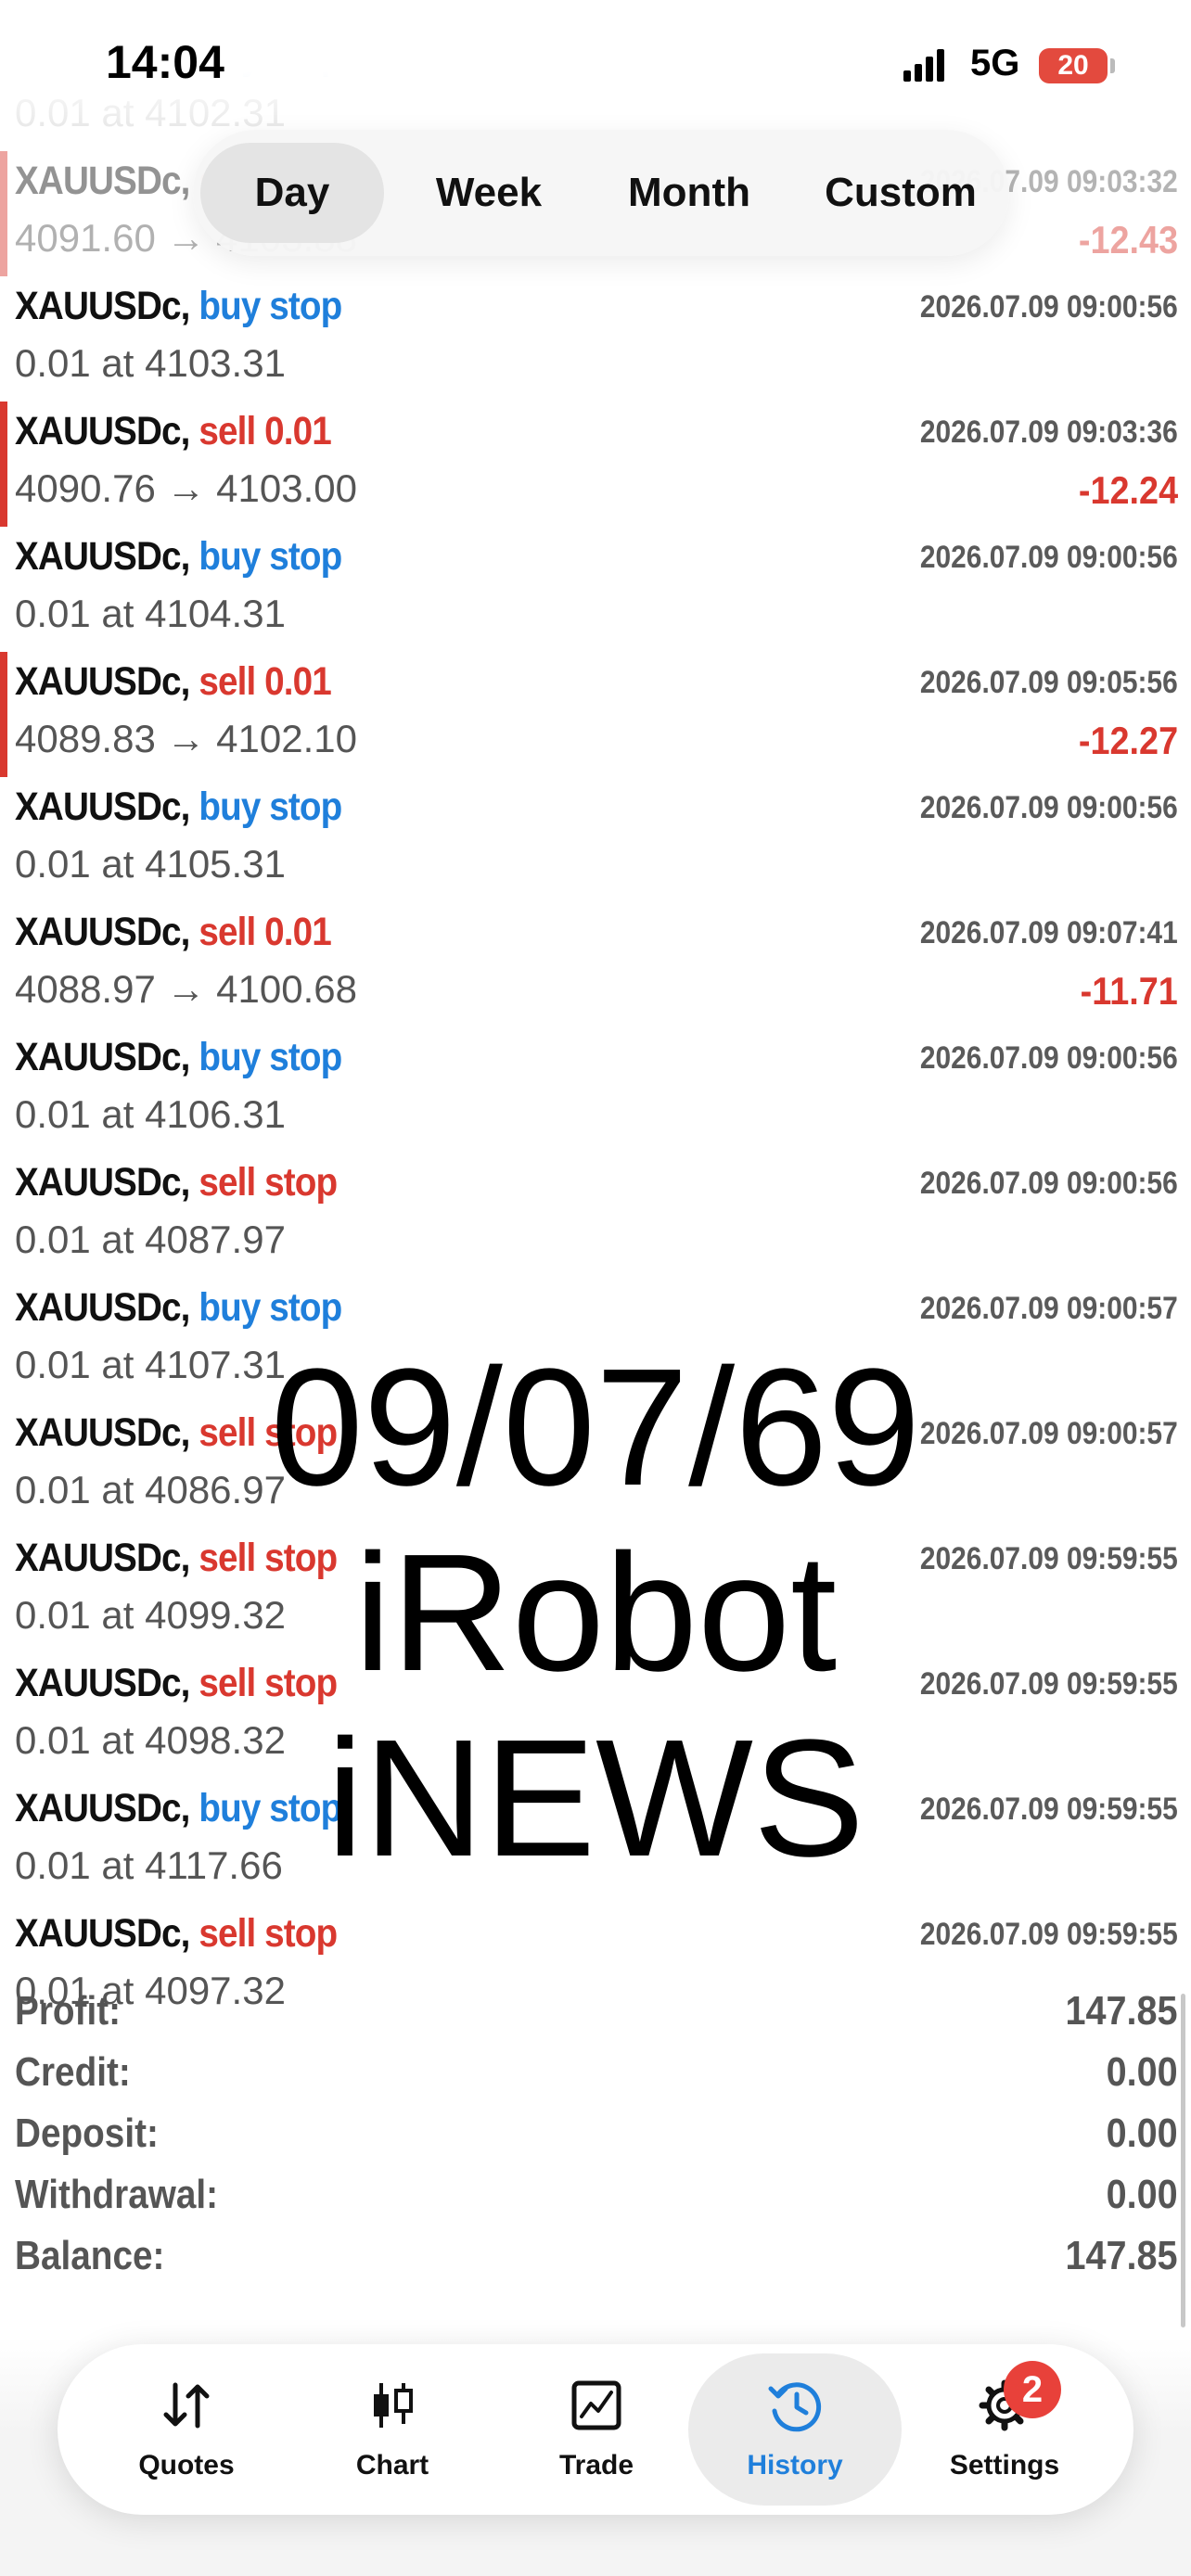 The width and height of the screenshot is (1191, 2576). What do you see at coordinates (186, 739) in the screenshot?
I see `order-detail: 4089.83 → 4102.10` at bounding box center [186, 739].